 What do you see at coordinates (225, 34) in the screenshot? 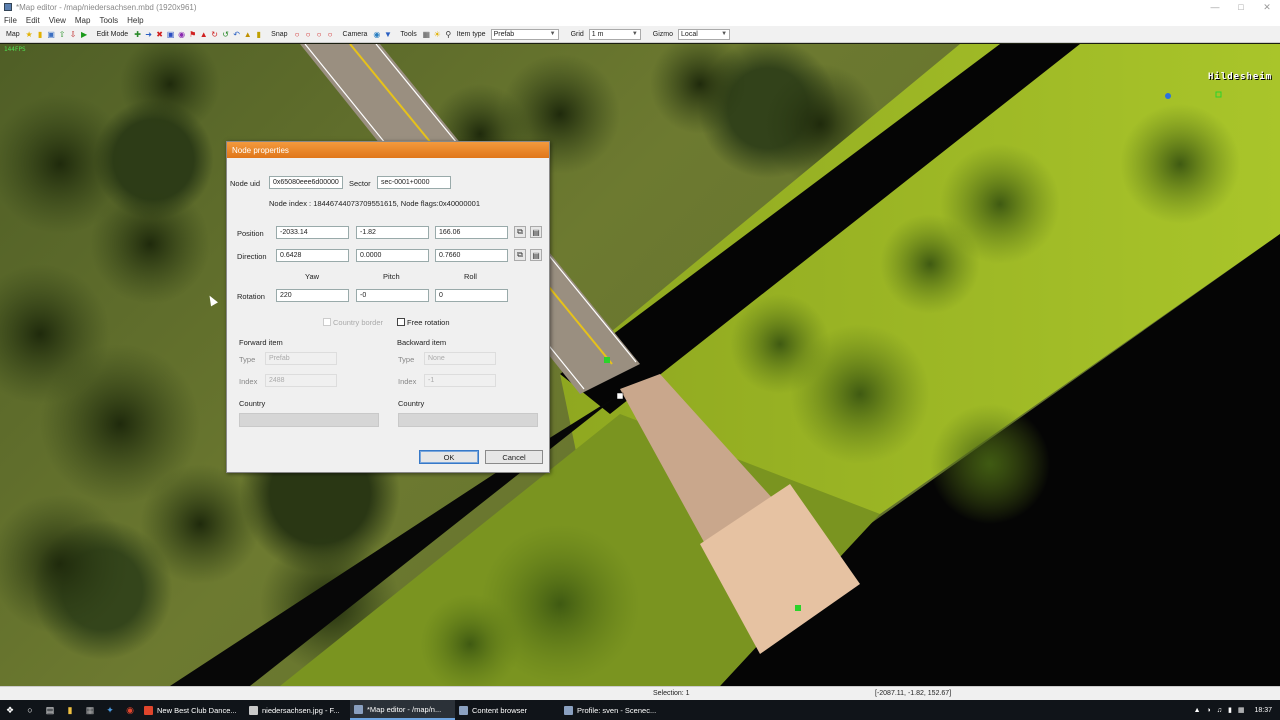
I see `redo-icon: ↺` at bounding box center [225, 34].